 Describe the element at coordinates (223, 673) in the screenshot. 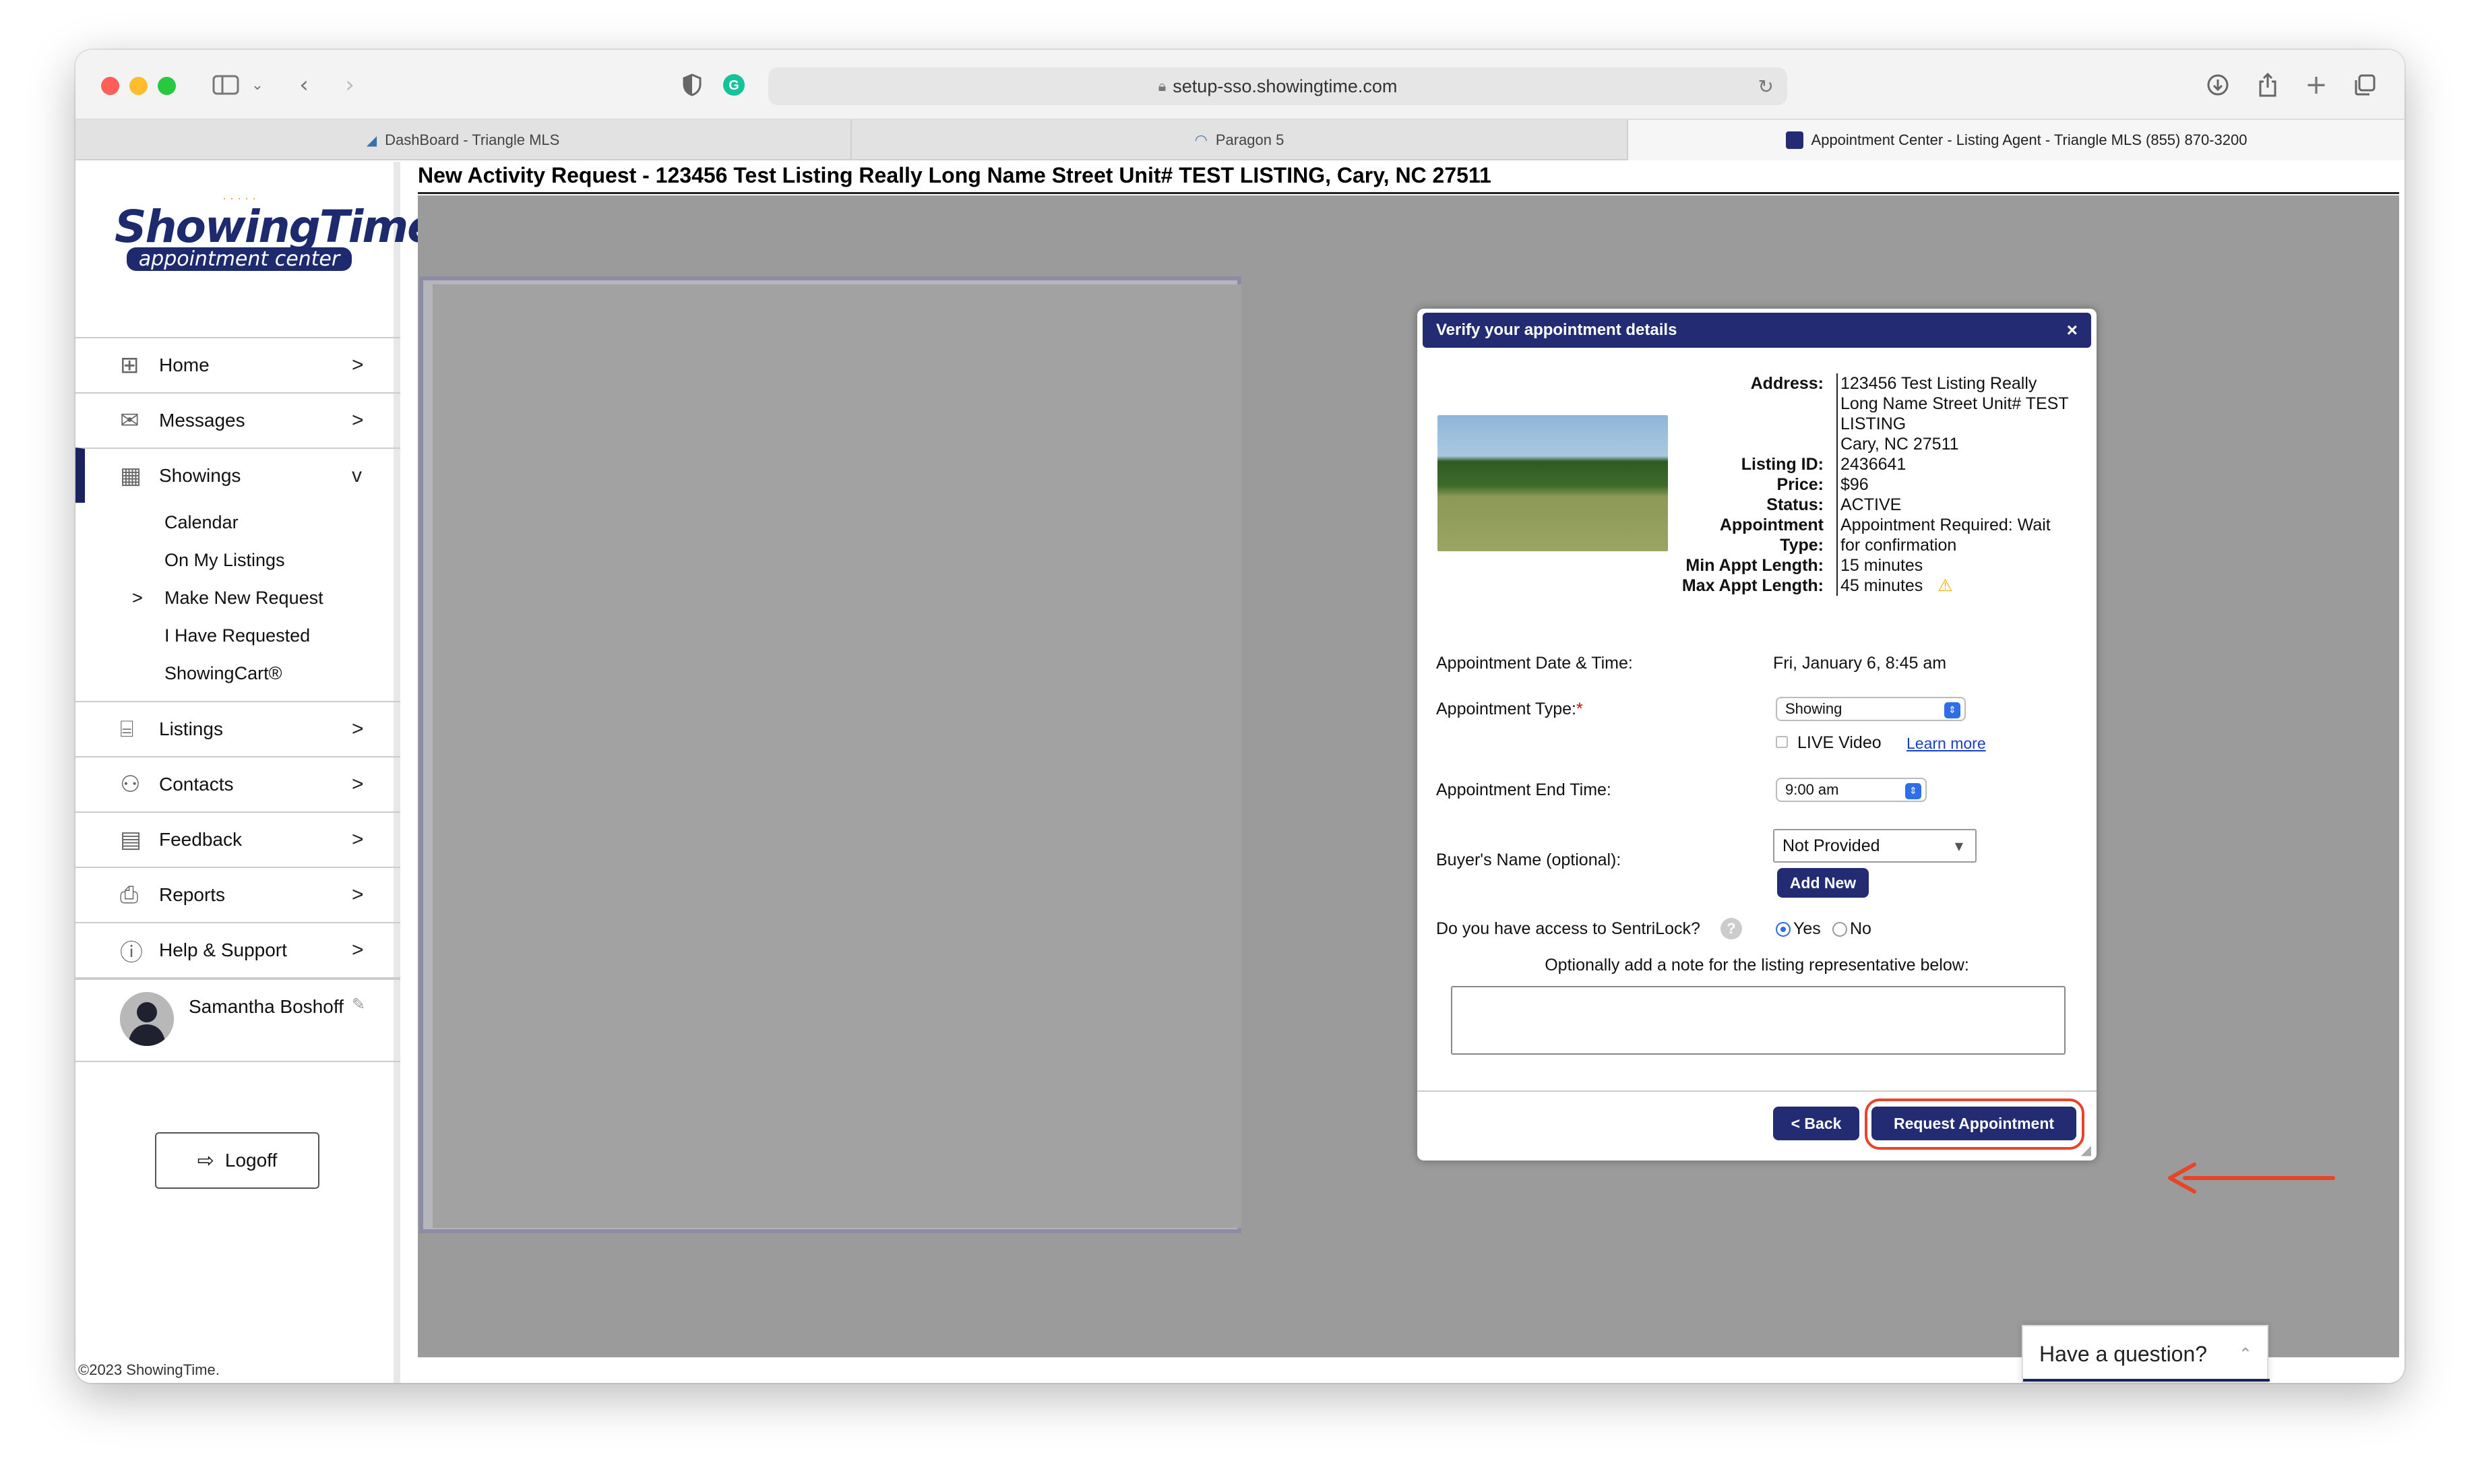

I see `subnav-showingcart: ShowingCart®` at that location.